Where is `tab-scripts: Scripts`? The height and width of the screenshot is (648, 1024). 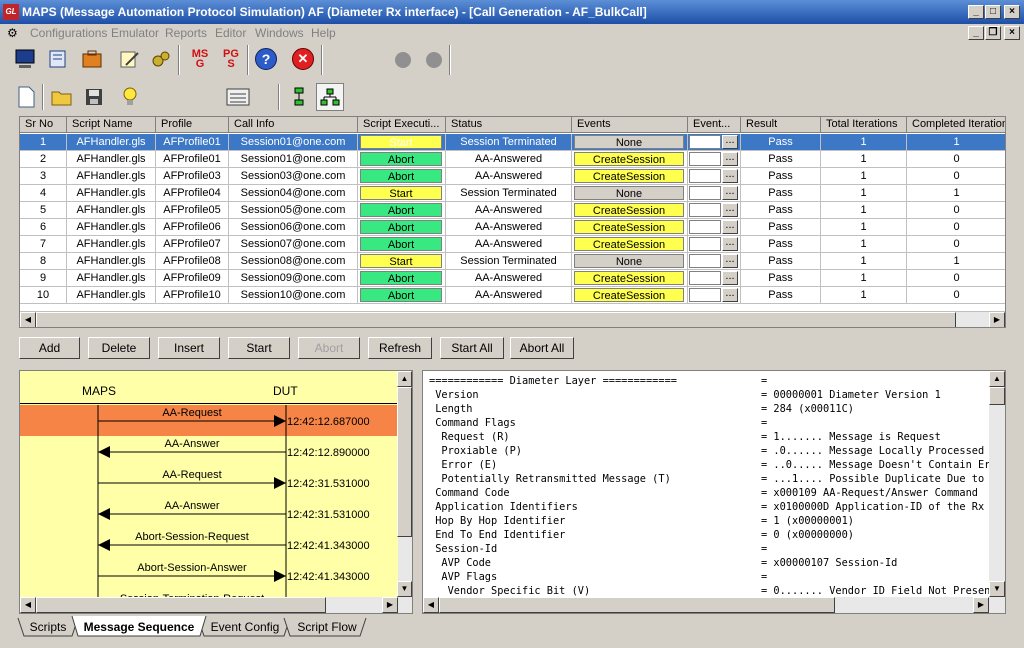
tab-scripts: Scripts is located at coordinates (48, 628).